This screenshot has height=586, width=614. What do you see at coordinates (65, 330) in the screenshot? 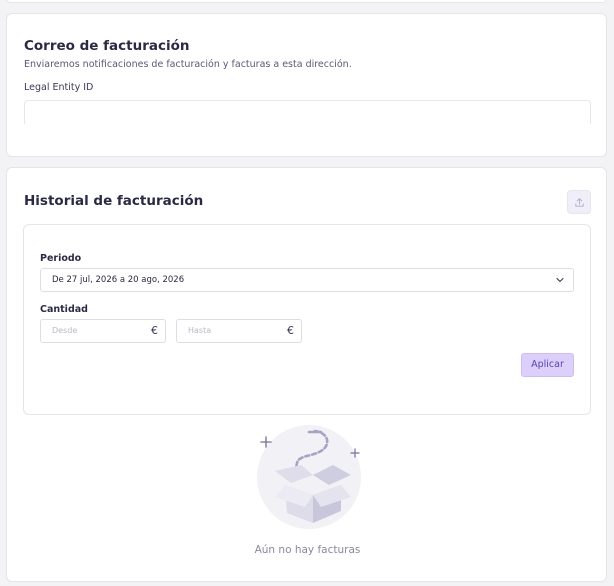
I see `amount-from-placeholder: Desde` at bounding box center [65, 330].